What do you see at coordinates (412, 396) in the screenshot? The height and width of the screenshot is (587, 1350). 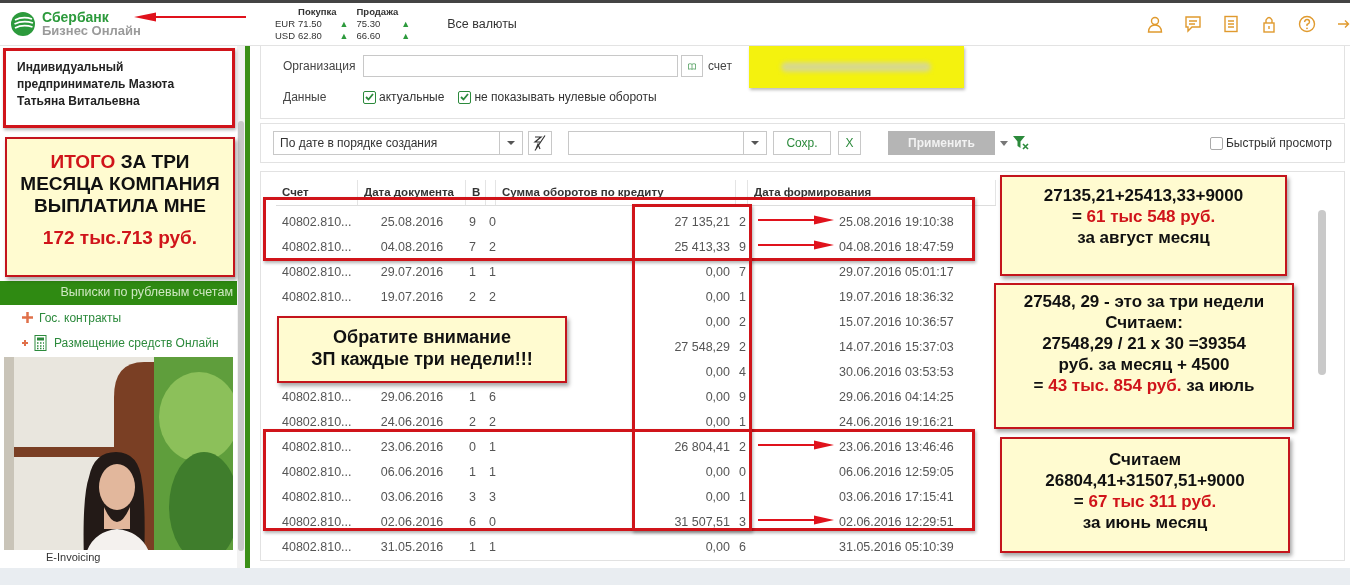 I see `table-cell-text: 29.06.2016` at bounding box center [412, 396].